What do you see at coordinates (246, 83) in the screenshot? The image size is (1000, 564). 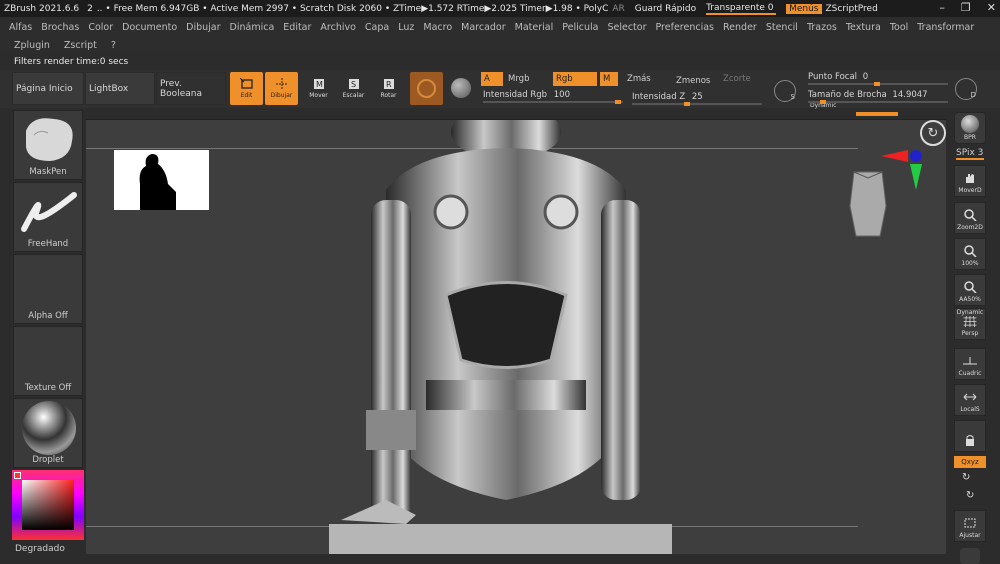 I see `edit-icon` at bounding box center [246, 83].